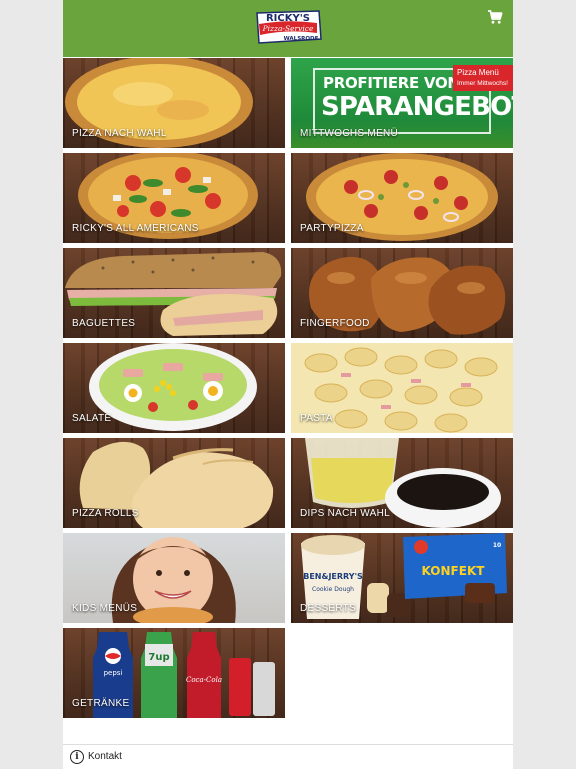 Image resolution: width=576 pixels, height=769 pixels. I want to click on tile-rickys-all-americans: RICKY'S ALL AMERICANS, so click(174, 198).